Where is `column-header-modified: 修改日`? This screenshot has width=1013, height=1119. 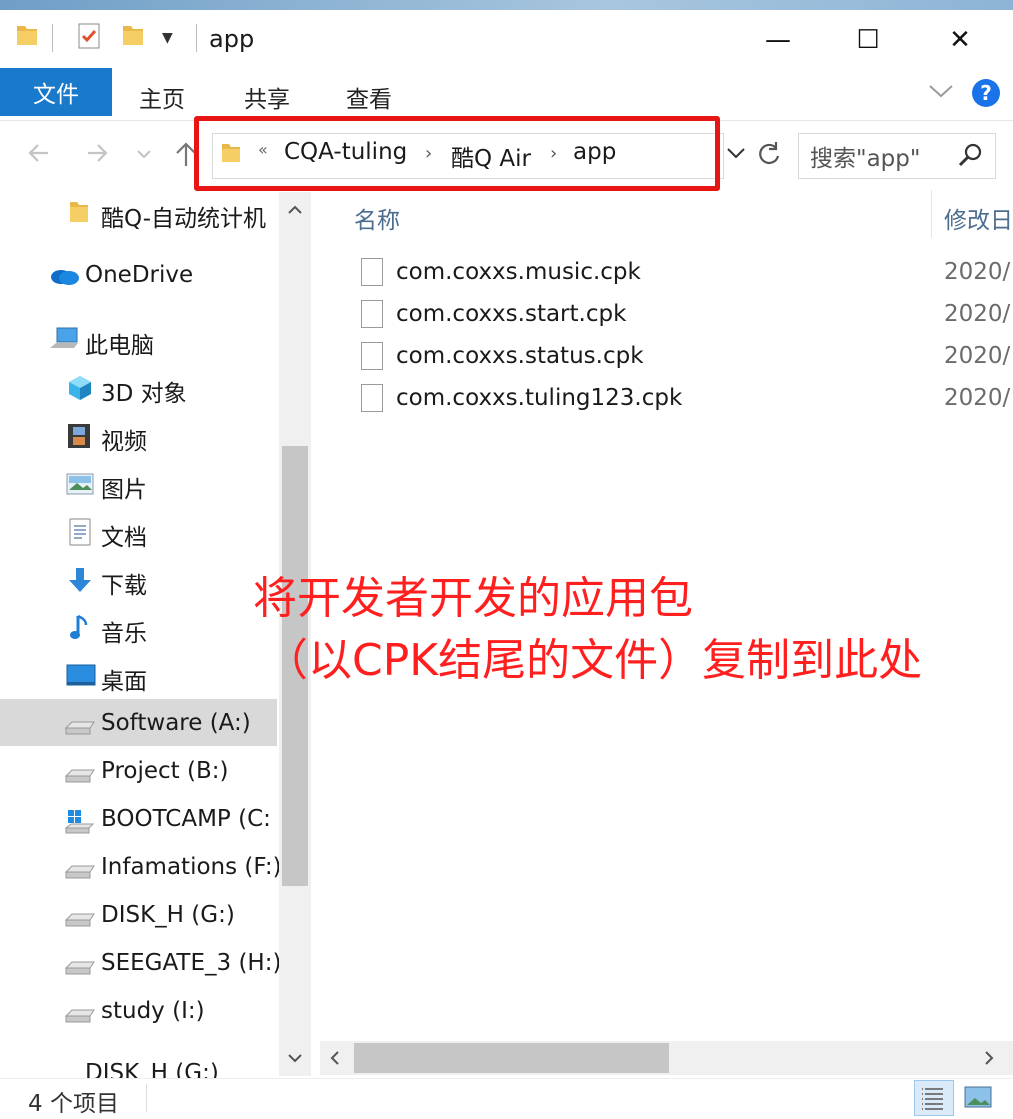 column-header-modified: 修改日 is located at coordinates (978, 218).